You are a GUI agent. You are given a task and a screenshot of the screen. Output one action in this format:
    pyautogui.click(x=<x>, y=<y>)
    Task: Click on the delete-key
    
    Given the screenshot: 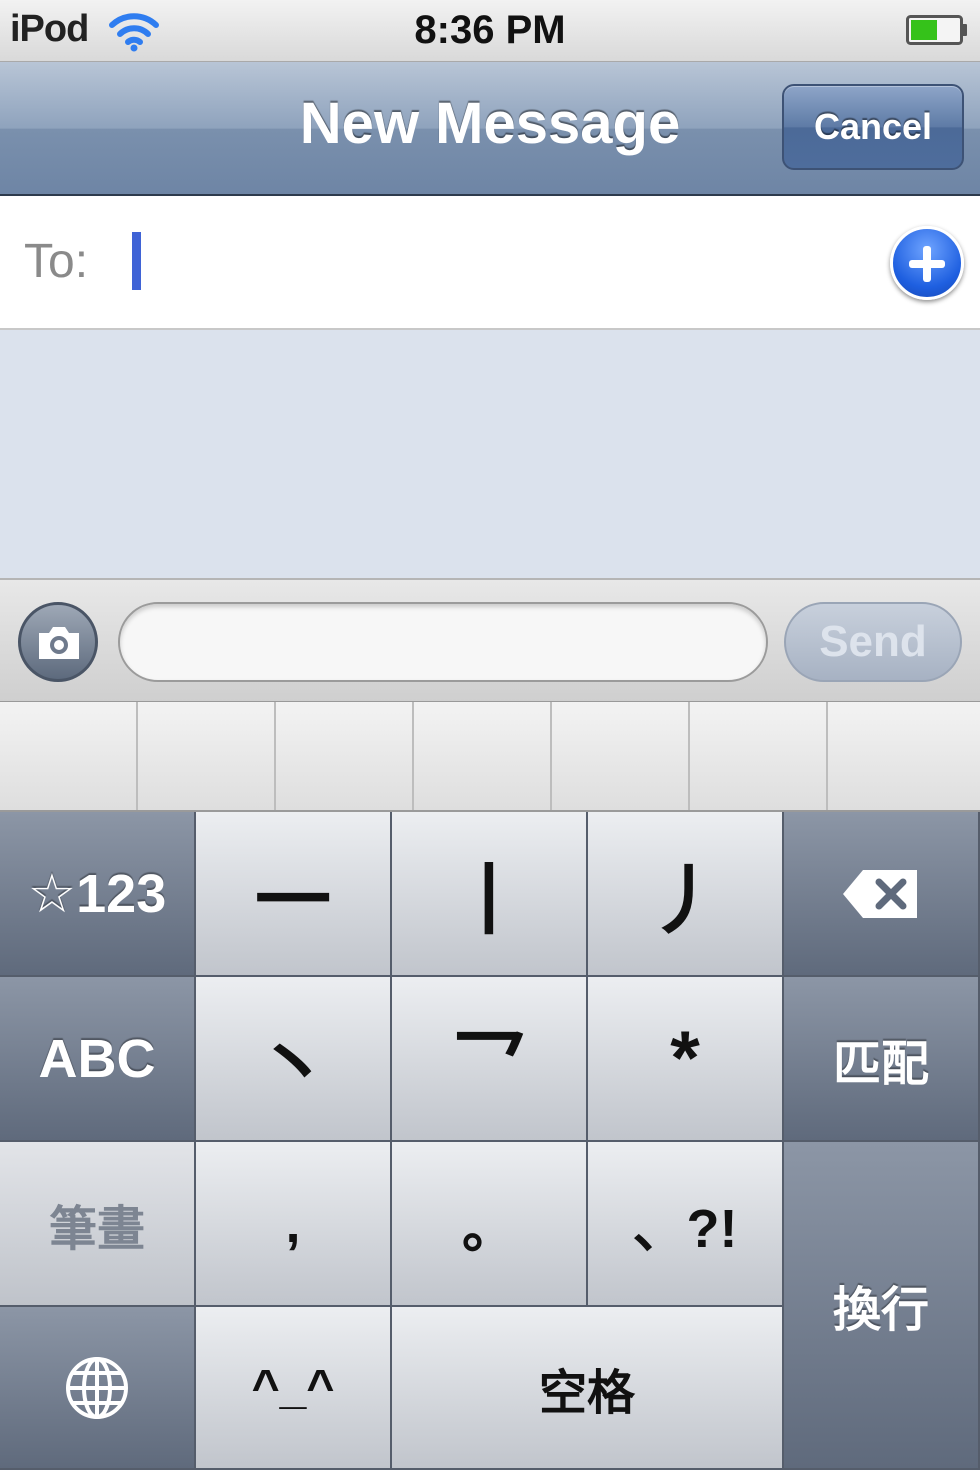 What is the action you would take?
    pyautogui.click(x=882, y=894)
    